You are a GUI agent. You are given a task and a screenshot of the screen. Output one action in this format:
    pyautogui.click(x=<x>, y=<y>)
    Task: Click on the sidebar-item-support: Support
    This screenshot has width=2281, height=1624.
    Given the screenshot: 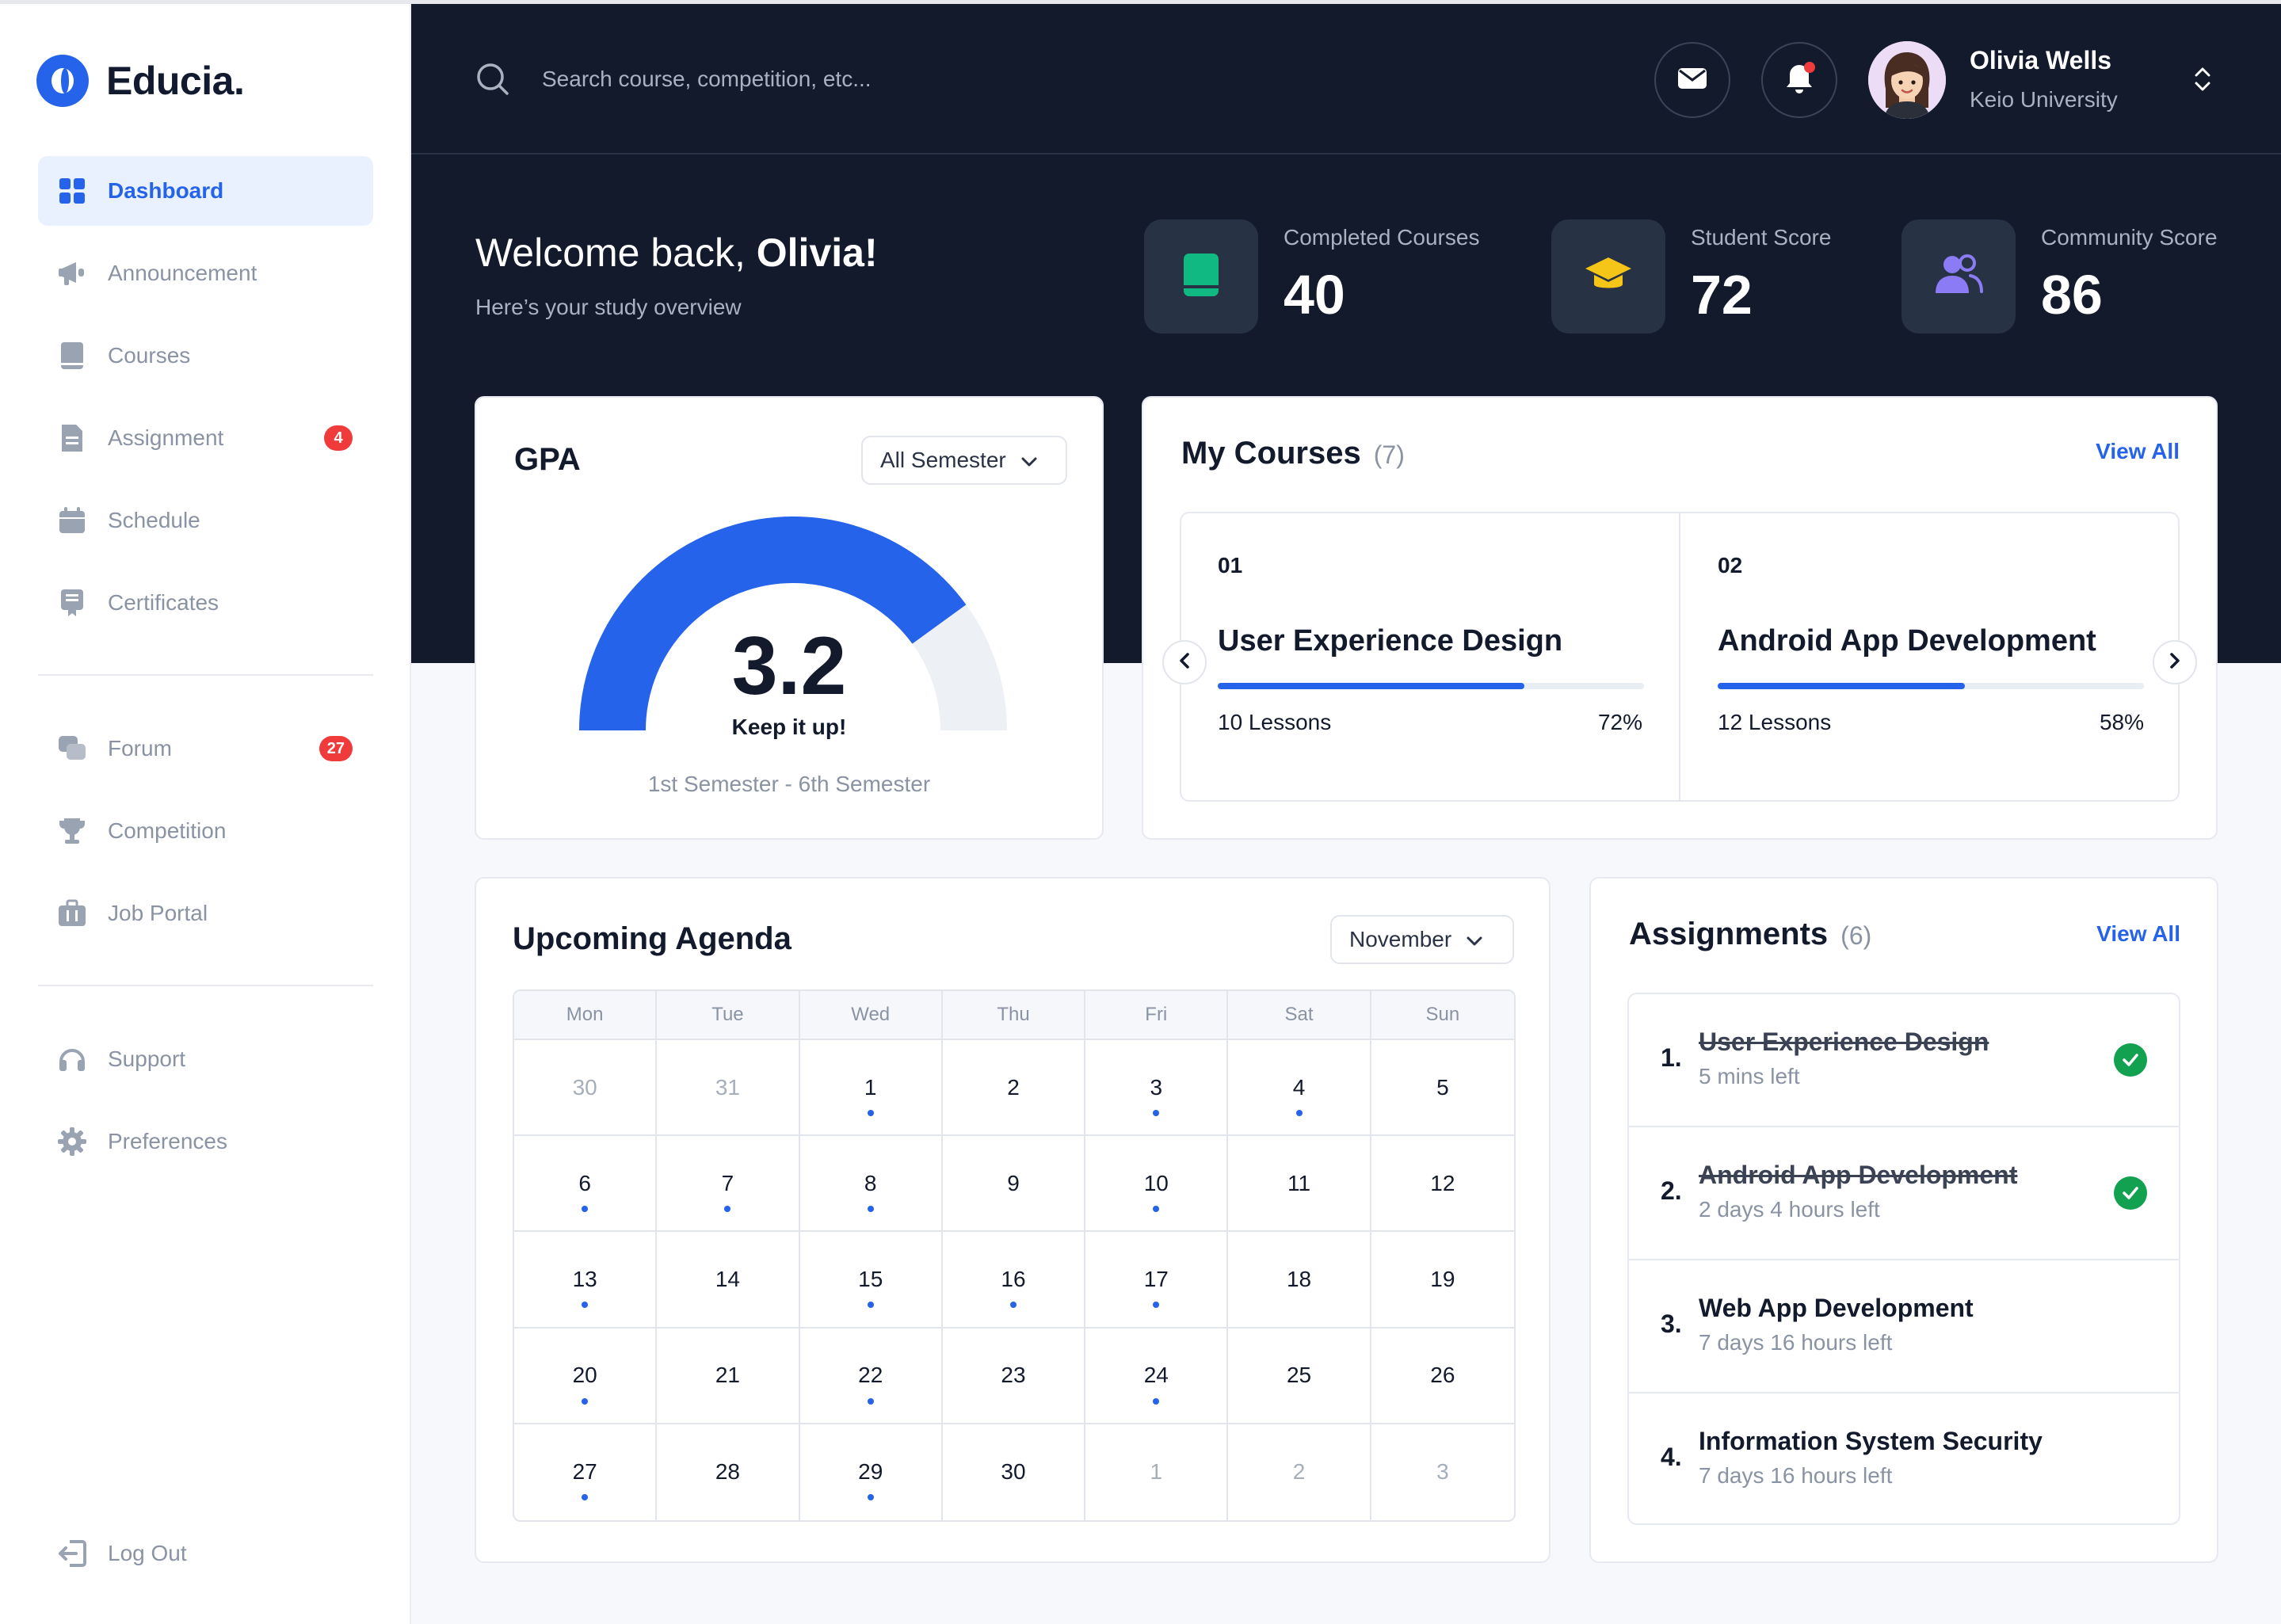 What is the action you would take?
    pyautogui.click(x=206, y=1059)
    